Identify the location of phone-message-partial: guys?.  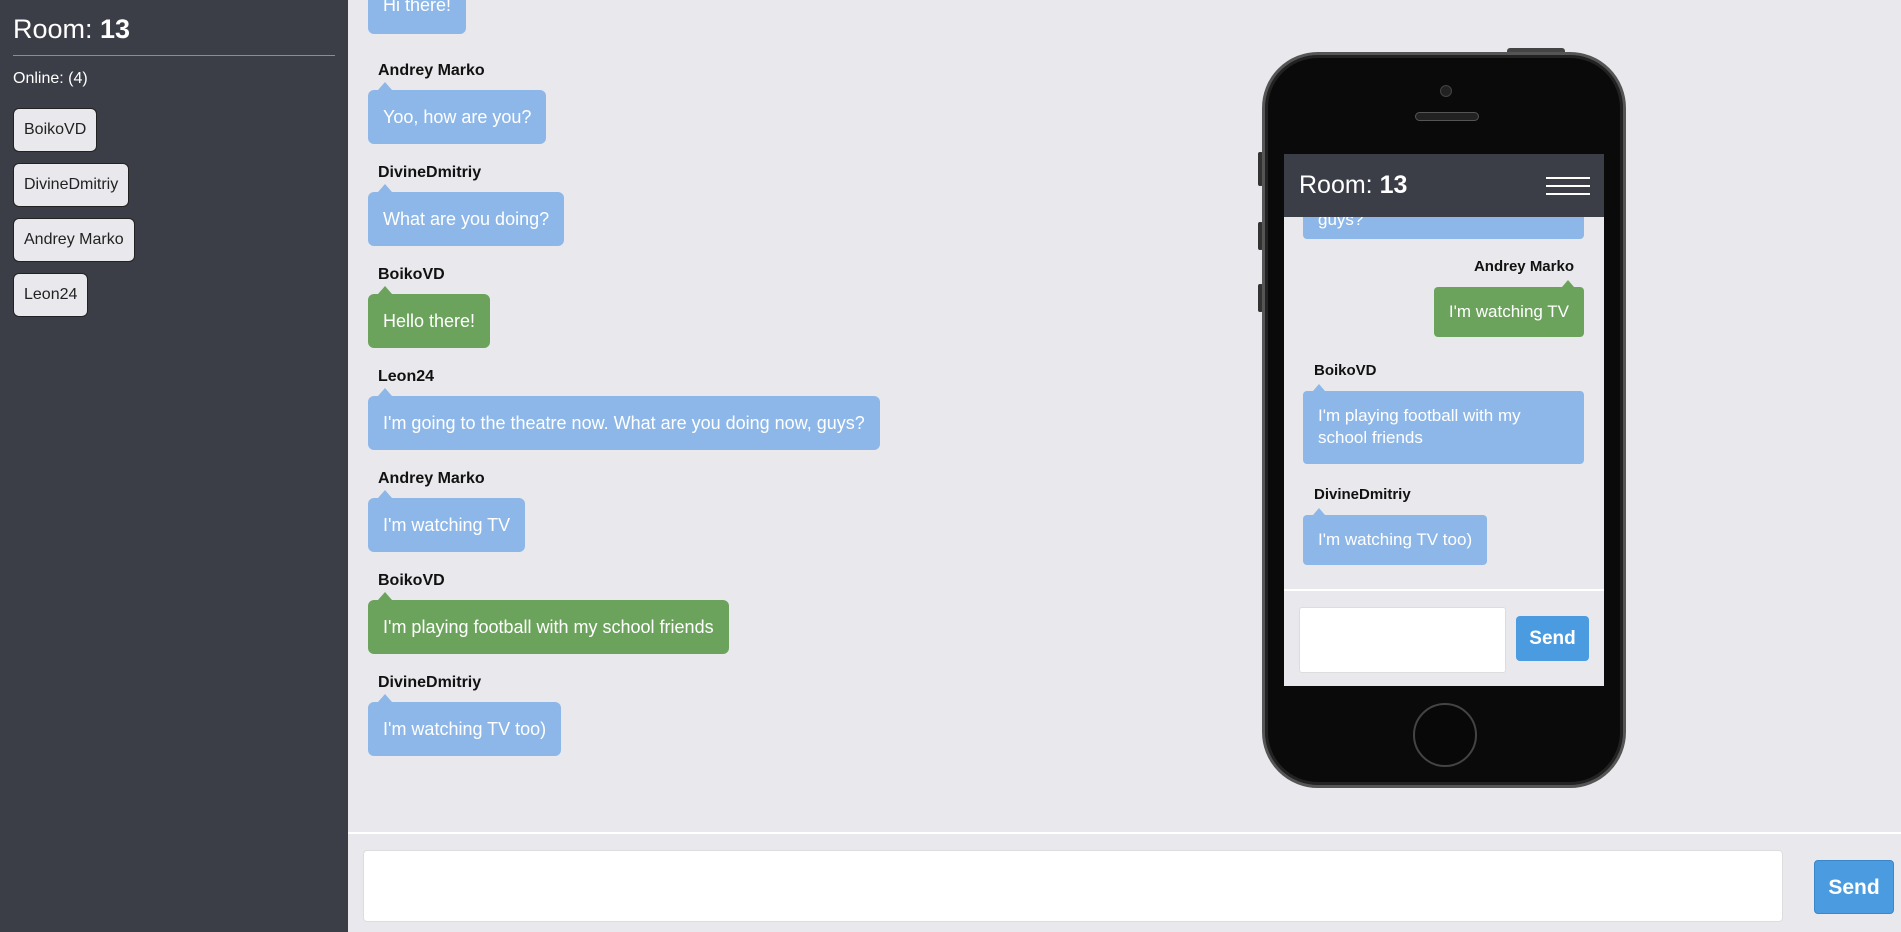
(1341, 223).